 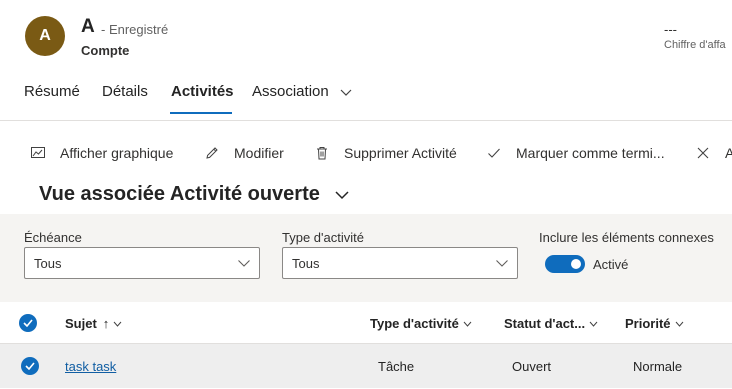 I want to click on column-header-subject-label: Sujet, so click(x=81, y=323).